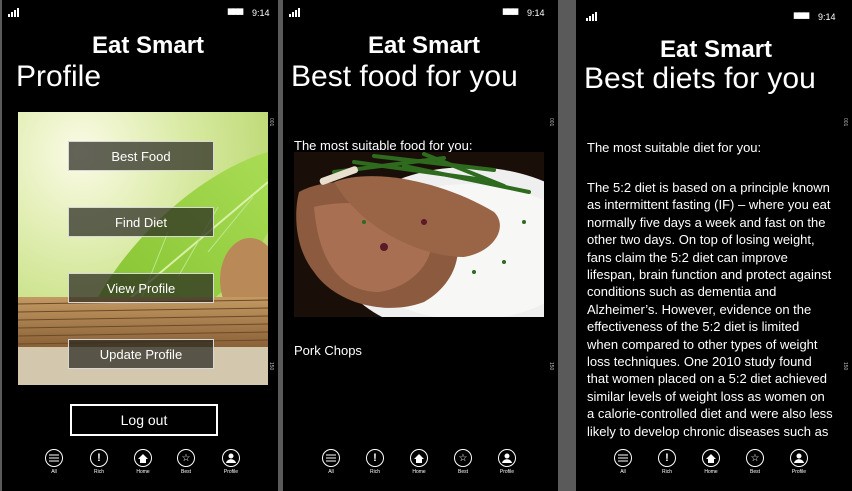 The height and width of the screenshot is (491, 852). Describe the element at coordinates (141, 288) in the screenshot. I see `view-profile-button: View Profile` at that location.